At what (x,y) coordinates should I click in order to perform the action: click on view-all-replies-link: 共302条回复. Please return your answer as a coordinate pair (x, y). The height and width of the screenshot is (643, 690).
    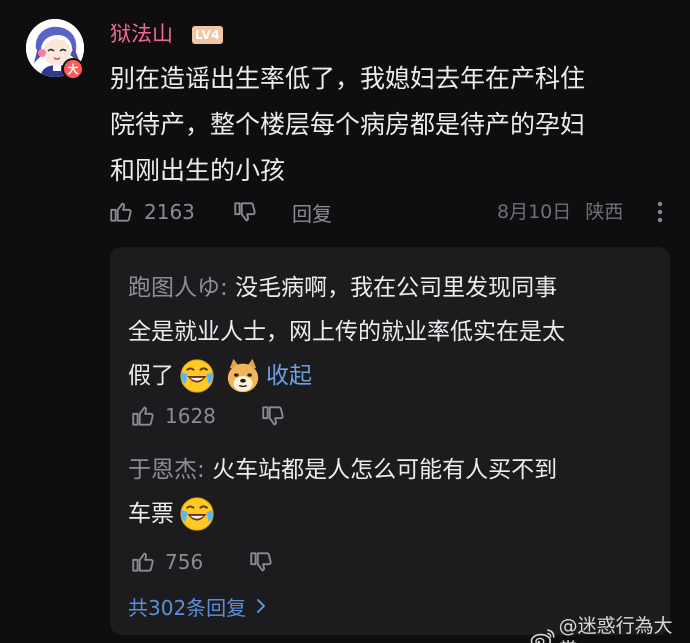
    Looking at the image, I should click on (199, 606).